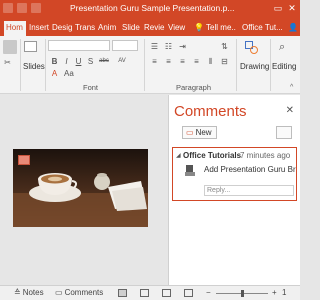 Image resolution: width=320 pixels, height=300 pixels. I want to click on notes-icon: ≙, so click(17, 292).